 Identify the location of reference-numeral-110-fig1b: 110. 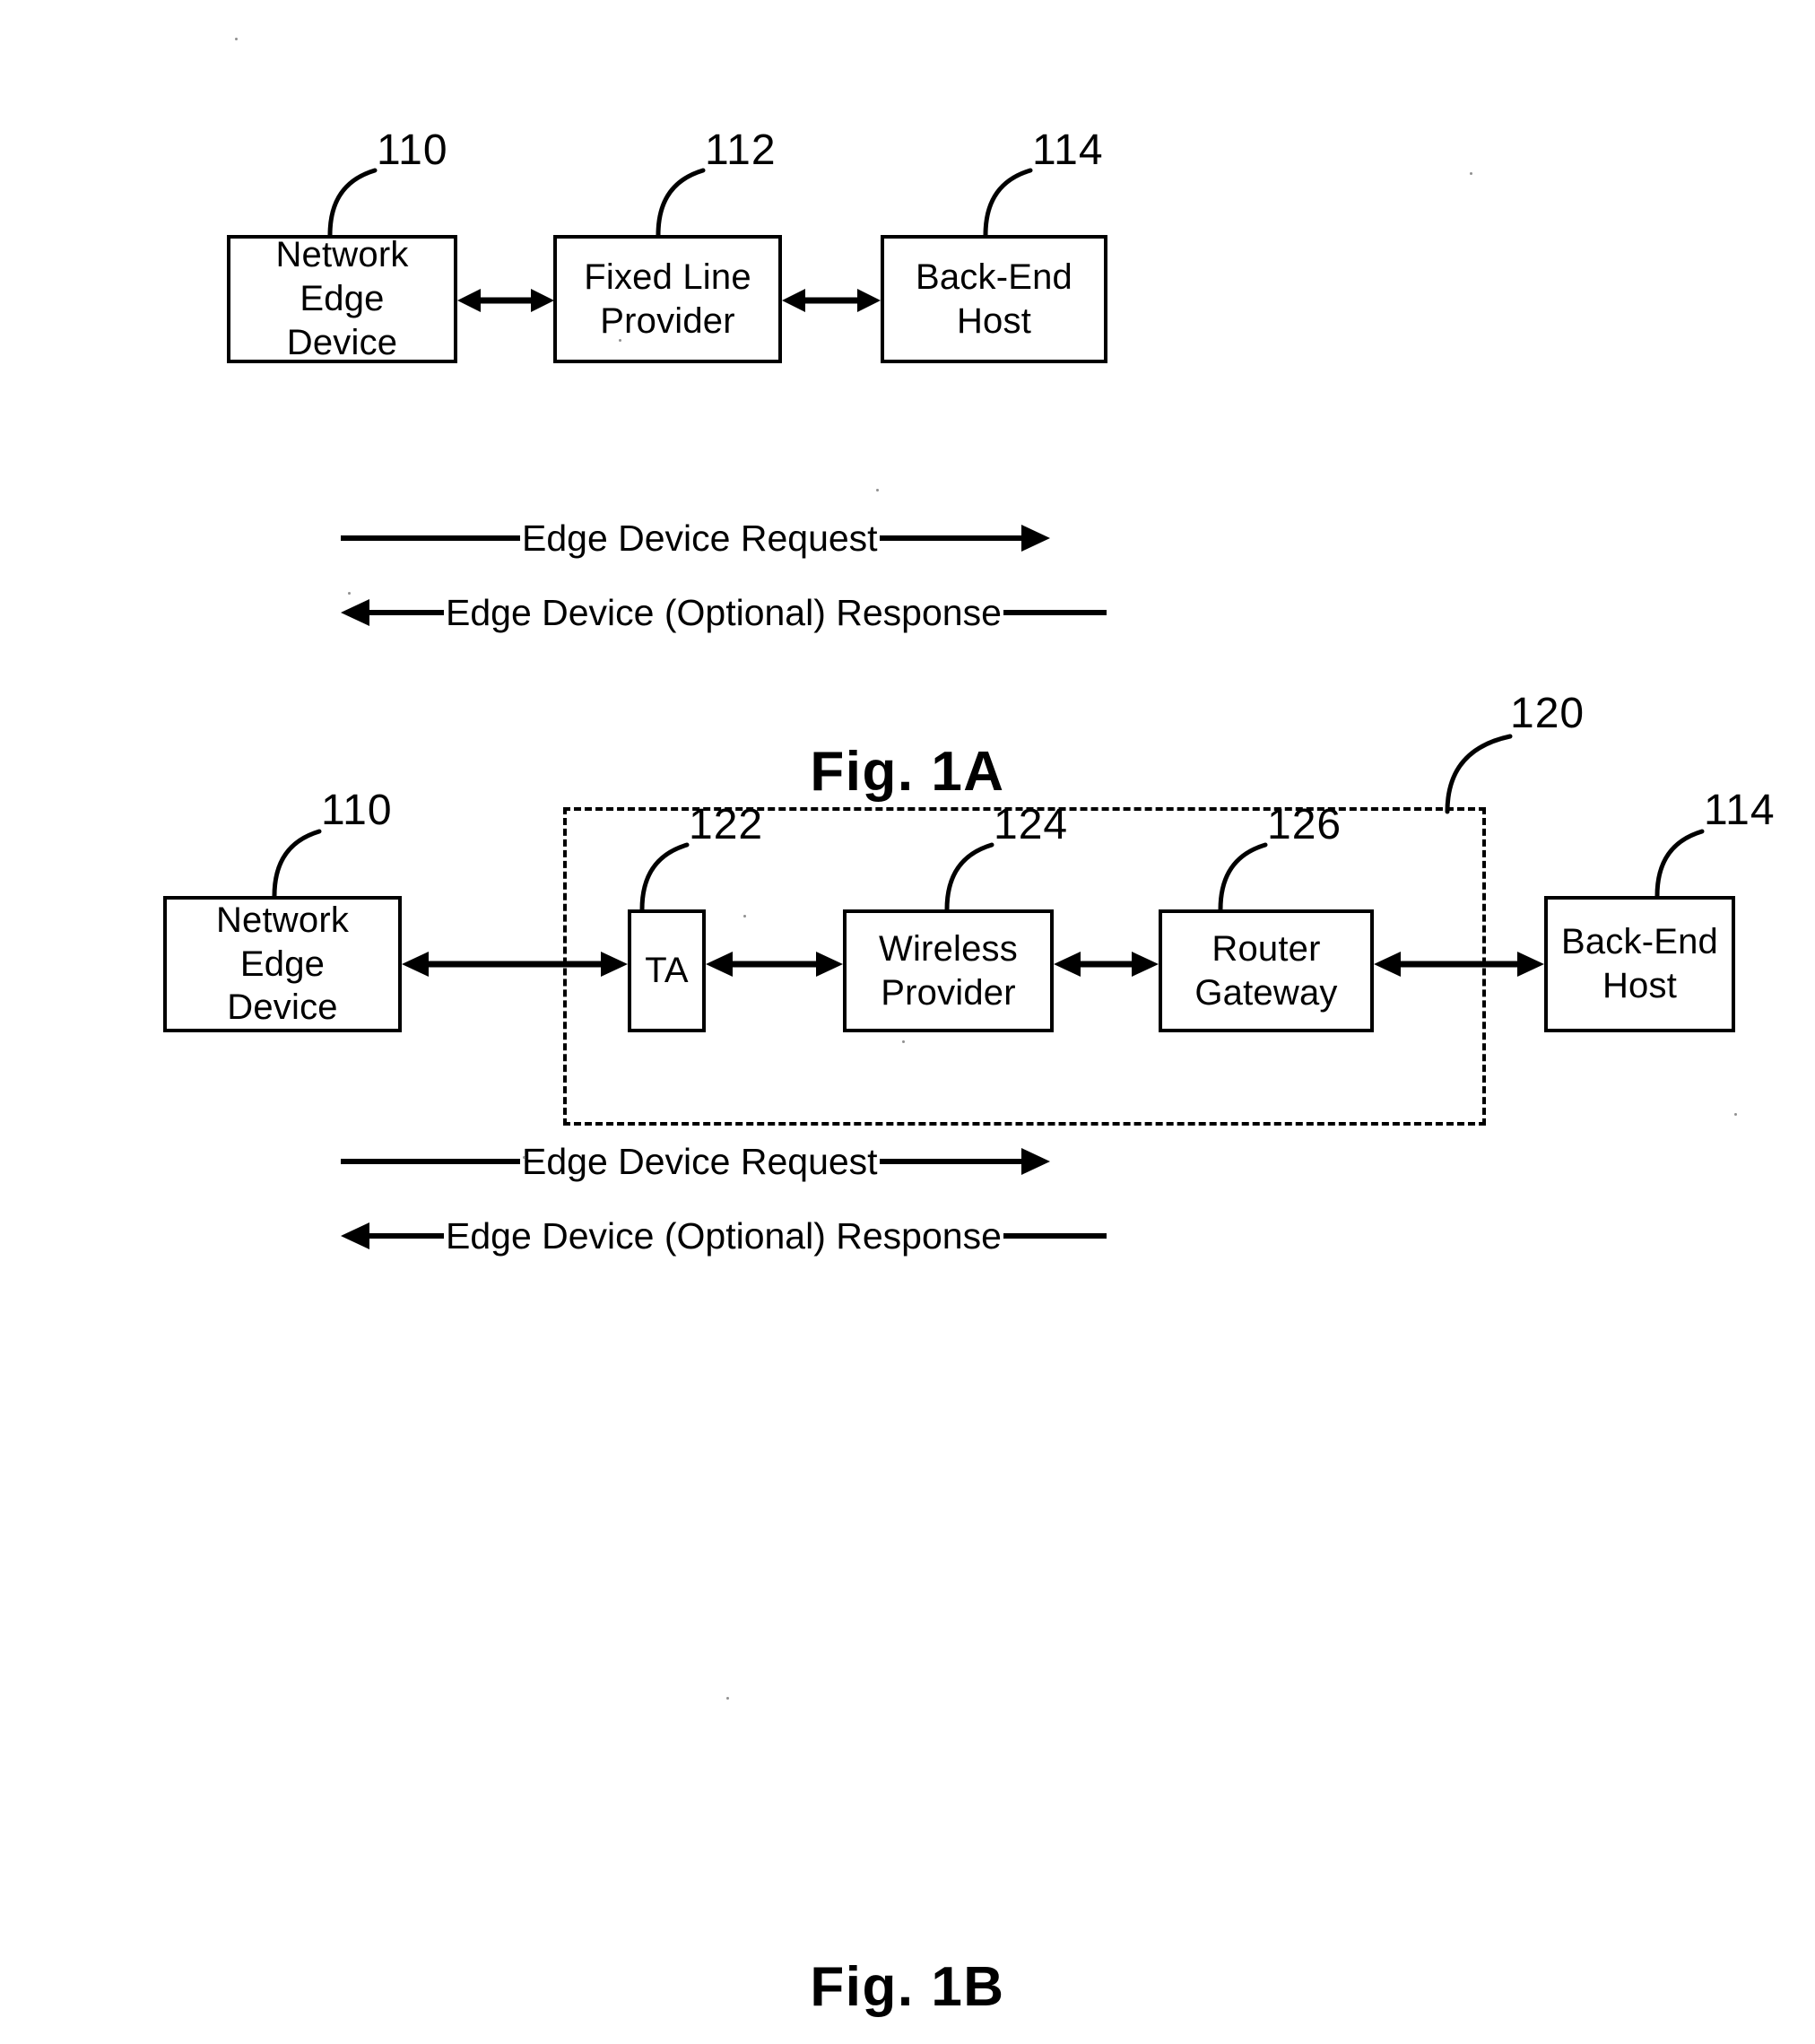
(357, 811).